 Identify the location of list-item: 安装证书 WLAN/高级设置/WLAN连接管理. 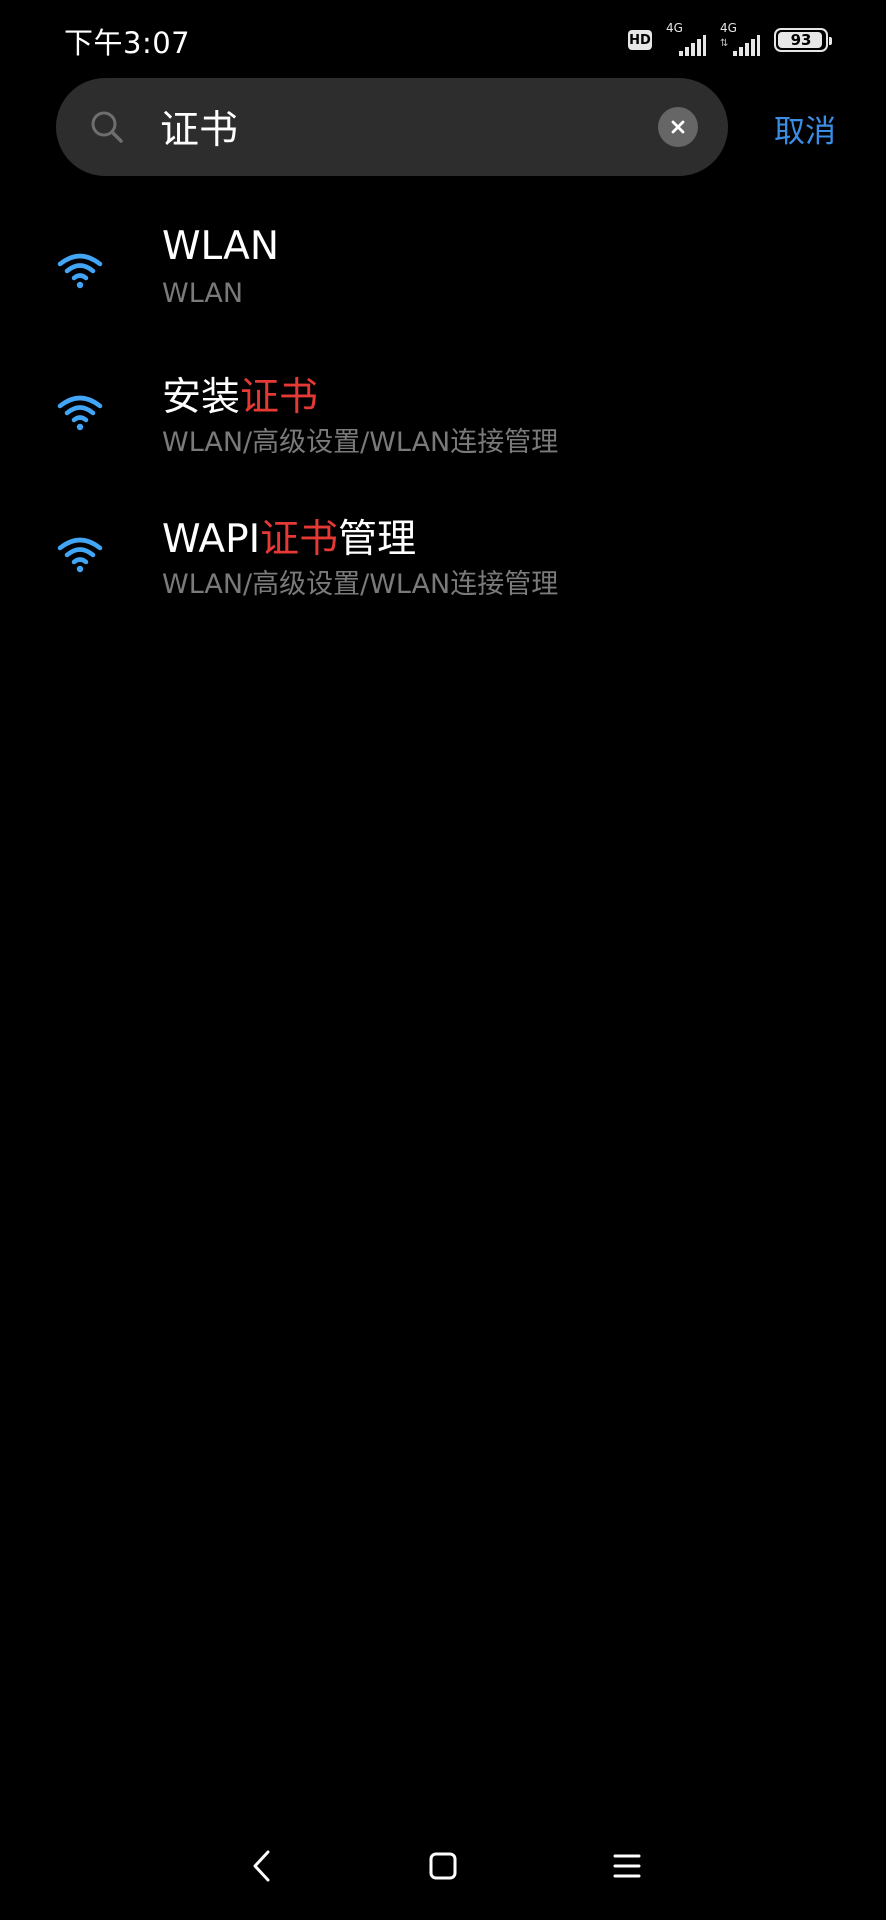
(443, 422).